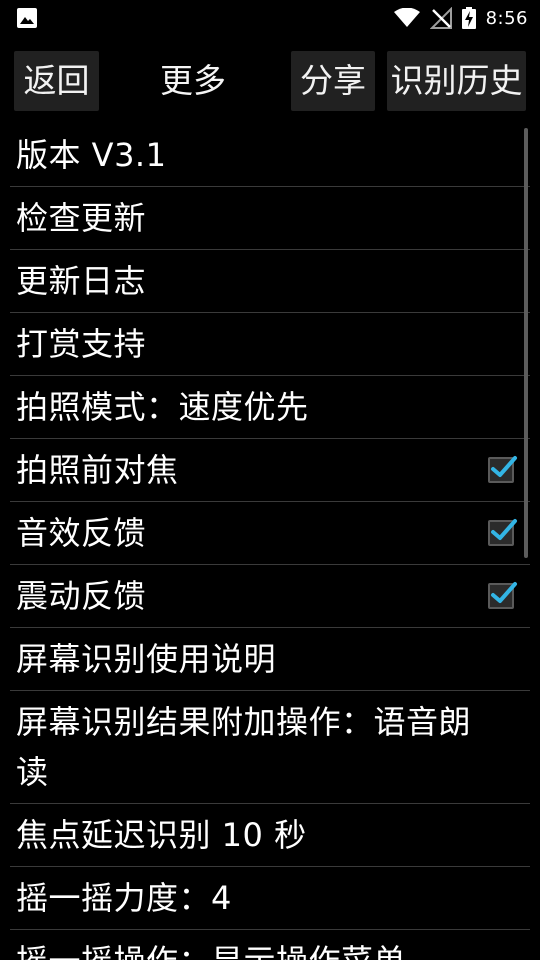 This screenshot has width=540, height=960. What do you see at coordinates (97, 470) in the screenshot?
I see `menu-item-label: 拍照前对焦` at bounding box center [97, 470].